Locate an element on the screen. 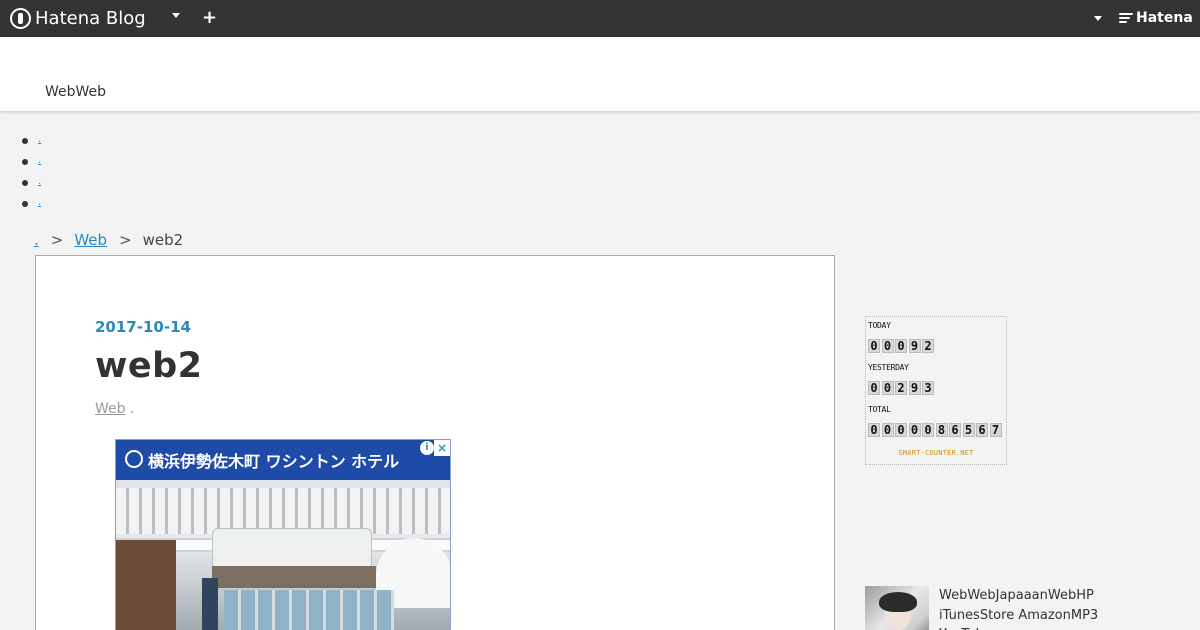 The width and height of the screenshot is (1200, 630). blog-description: WebWeb is located at coordinates (76, 92).